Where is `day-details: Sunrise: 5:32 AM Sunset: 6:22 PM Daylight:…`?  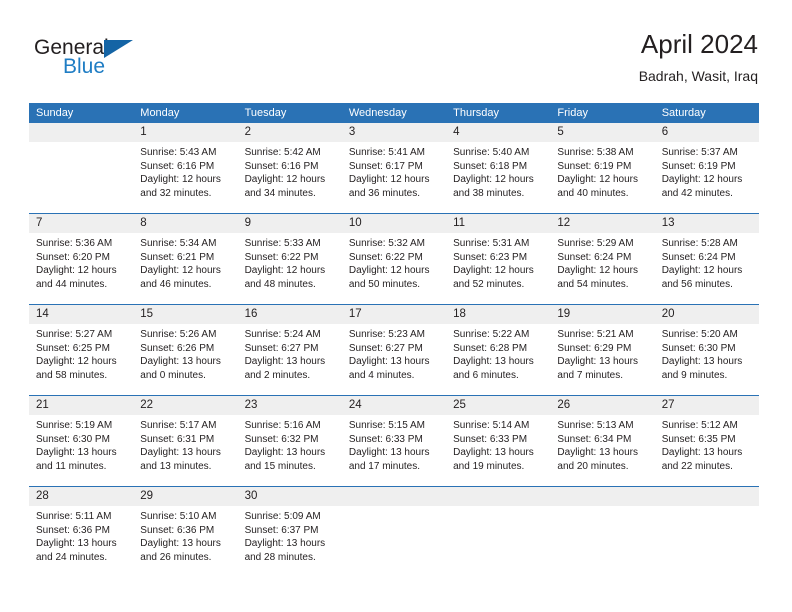
day-details: Sunrise: 5:32 AM Sunset: 6:22 PM Daylight:… is located at coordinates (394, 262).